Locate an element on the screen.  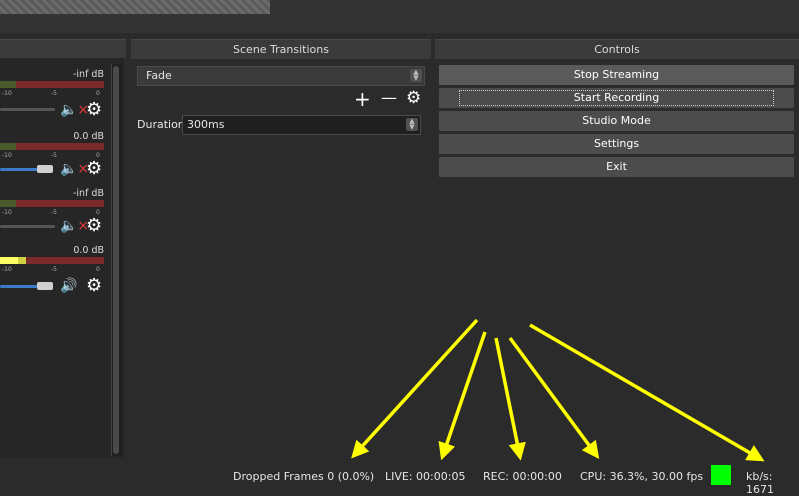
preview-image is located at coordinates (135, 7).